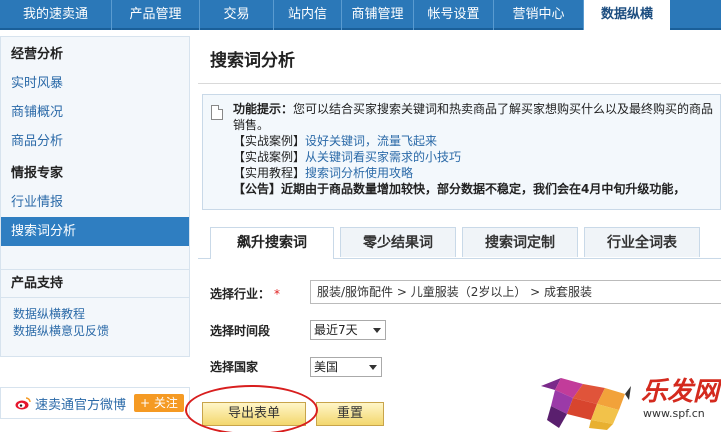  I want to click on required-mark: *, so click(277, 294).